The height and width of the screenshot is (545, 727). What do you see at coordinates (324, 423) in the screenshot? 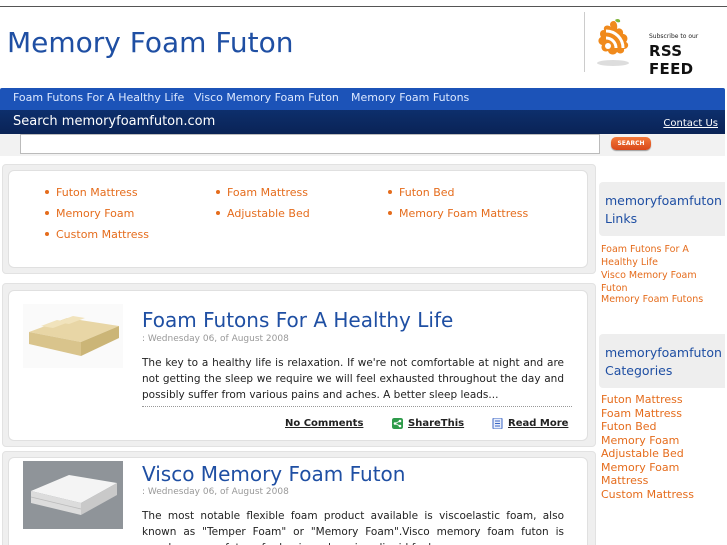
I see `comments-link: No Comments` at bounding box center [324, 423].